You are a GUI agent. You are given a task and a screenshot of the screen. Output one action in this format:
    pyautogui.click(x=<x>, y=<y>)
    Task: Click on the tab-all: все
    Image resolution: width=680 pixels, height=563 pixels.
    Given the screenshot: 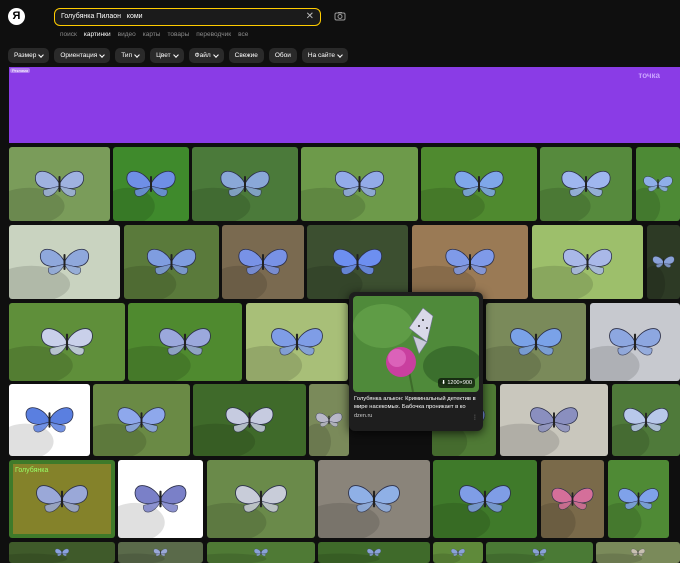 What is the action you would take?
    pyautogui.click(x=243, y=34)
    